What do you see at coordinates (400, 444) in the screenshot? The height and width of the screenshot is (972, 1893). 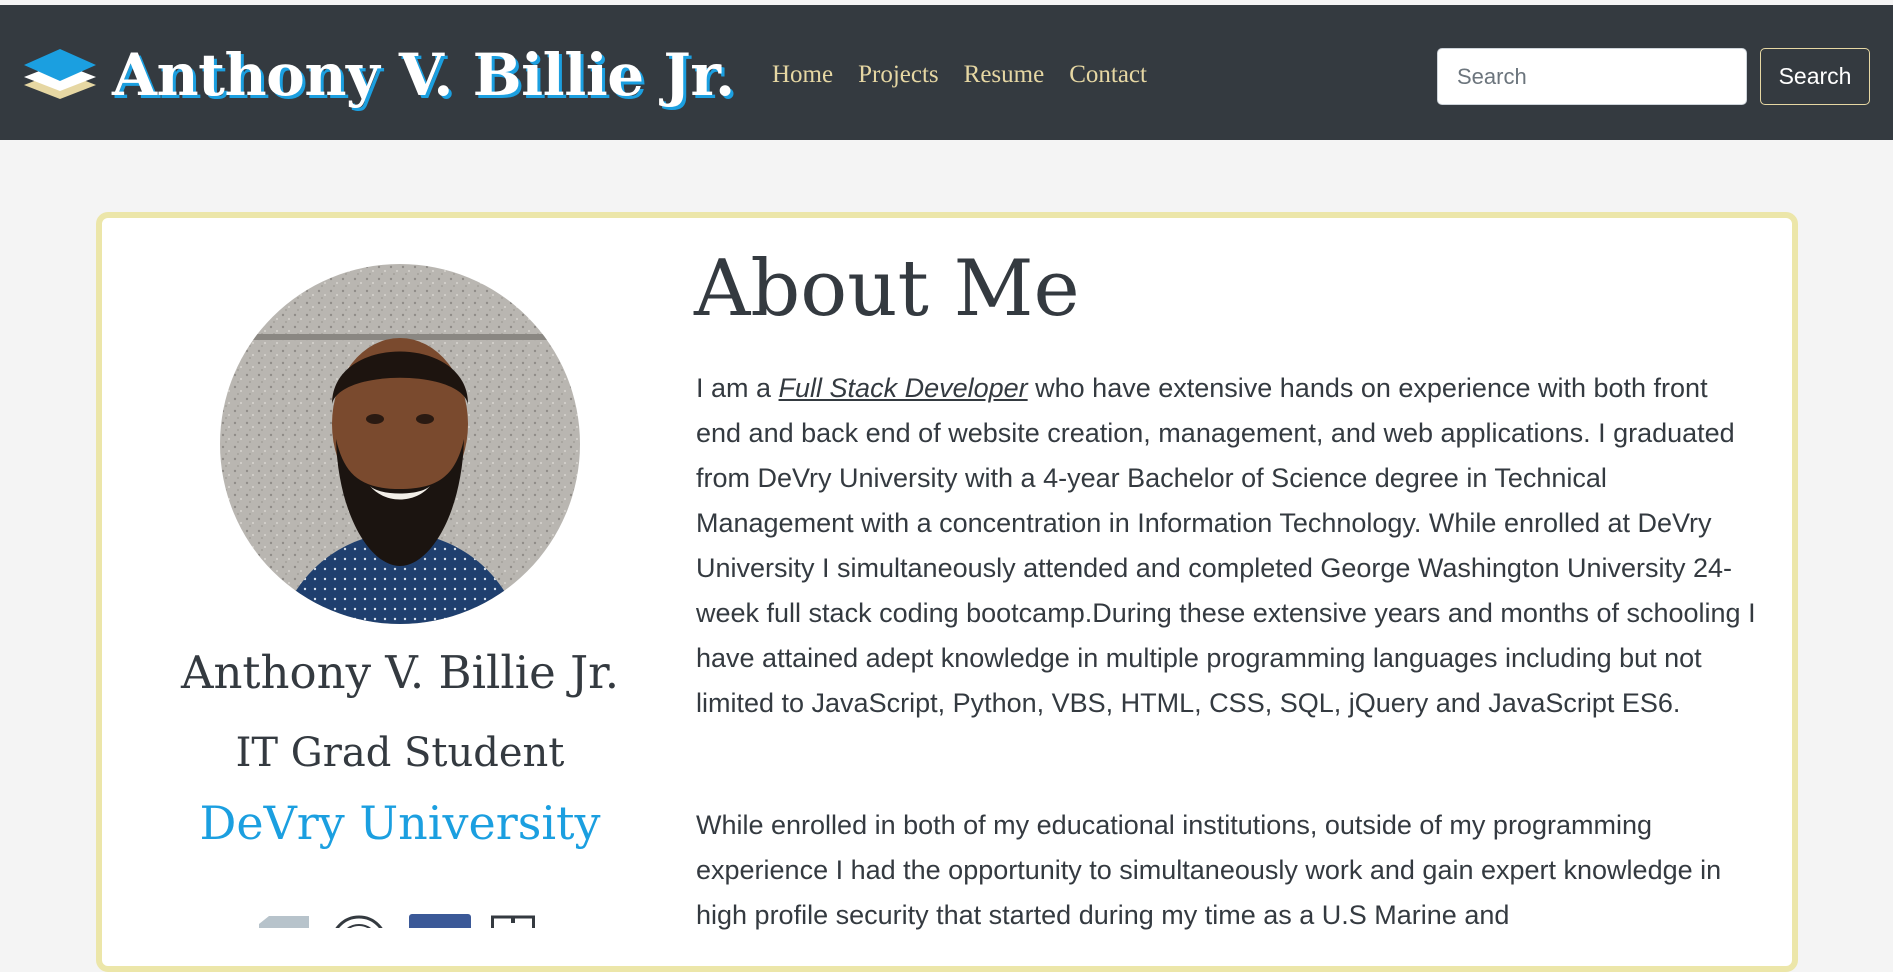 I see `profile-photo` at bounding box center [400, 444].